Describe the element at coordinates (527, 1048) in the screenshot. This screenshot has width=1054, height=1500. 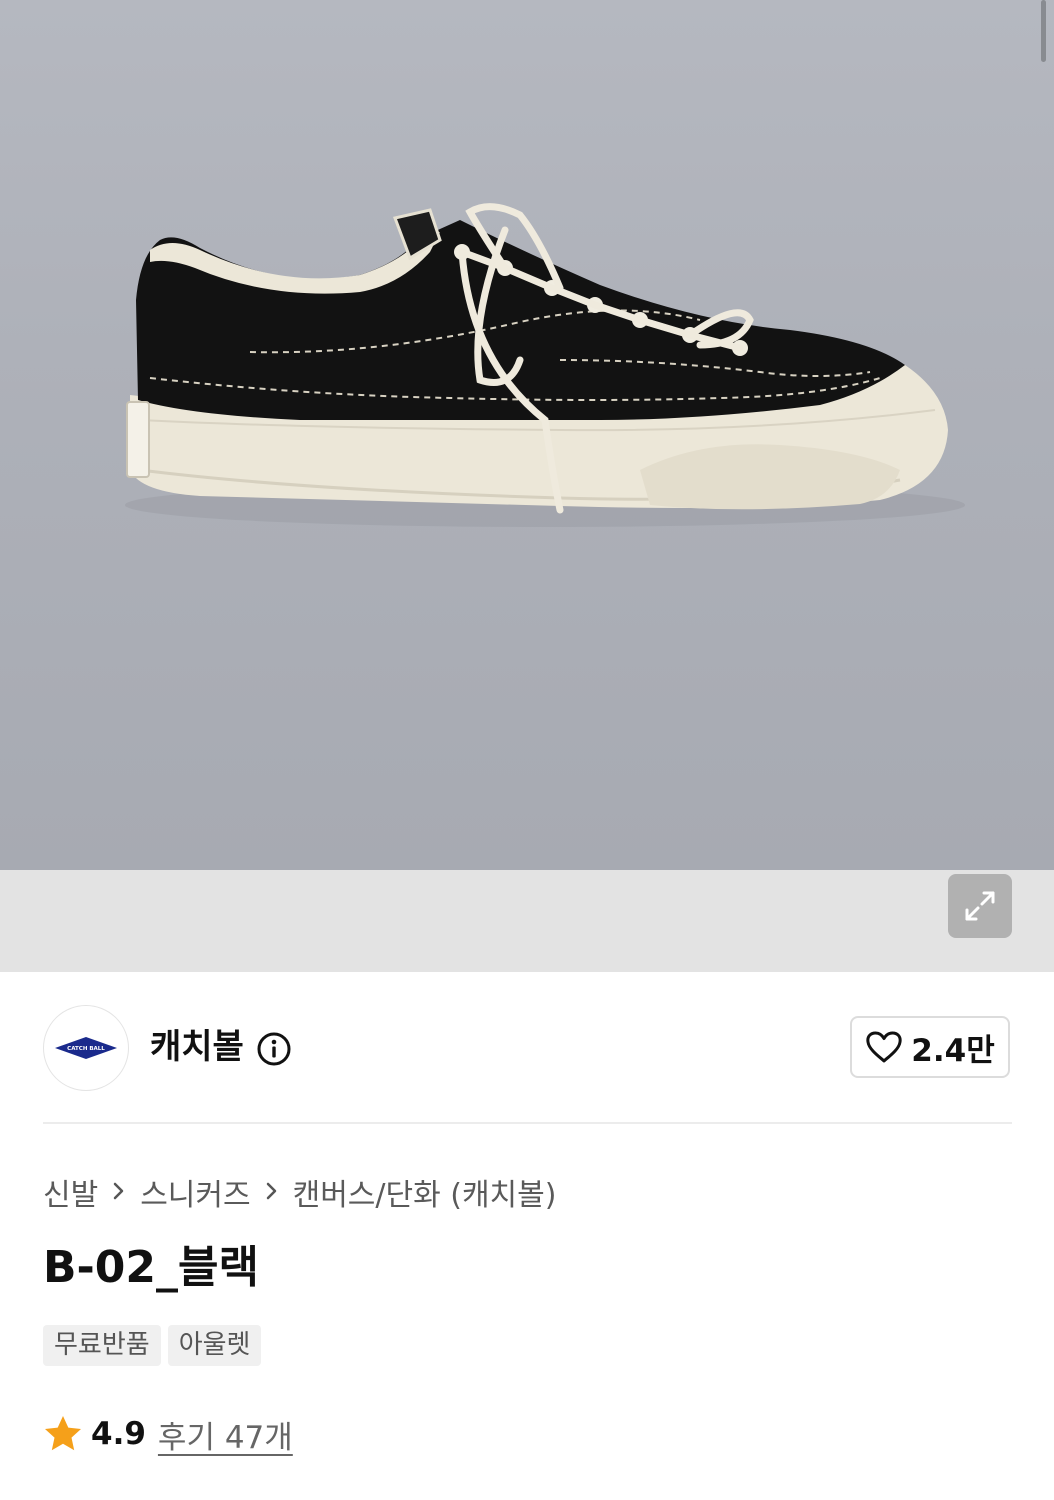
I see `brand-row: CATCH BALL 캐치볼 2.4만` at that location.